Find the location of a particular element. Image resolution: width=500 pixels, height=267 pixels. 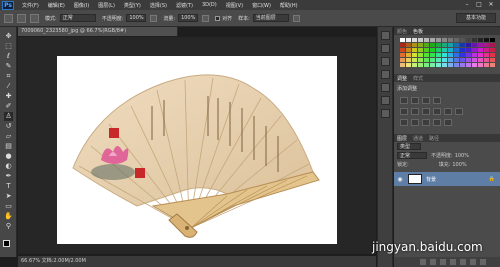

link-layers-icon is located at coordinates (423, 262).